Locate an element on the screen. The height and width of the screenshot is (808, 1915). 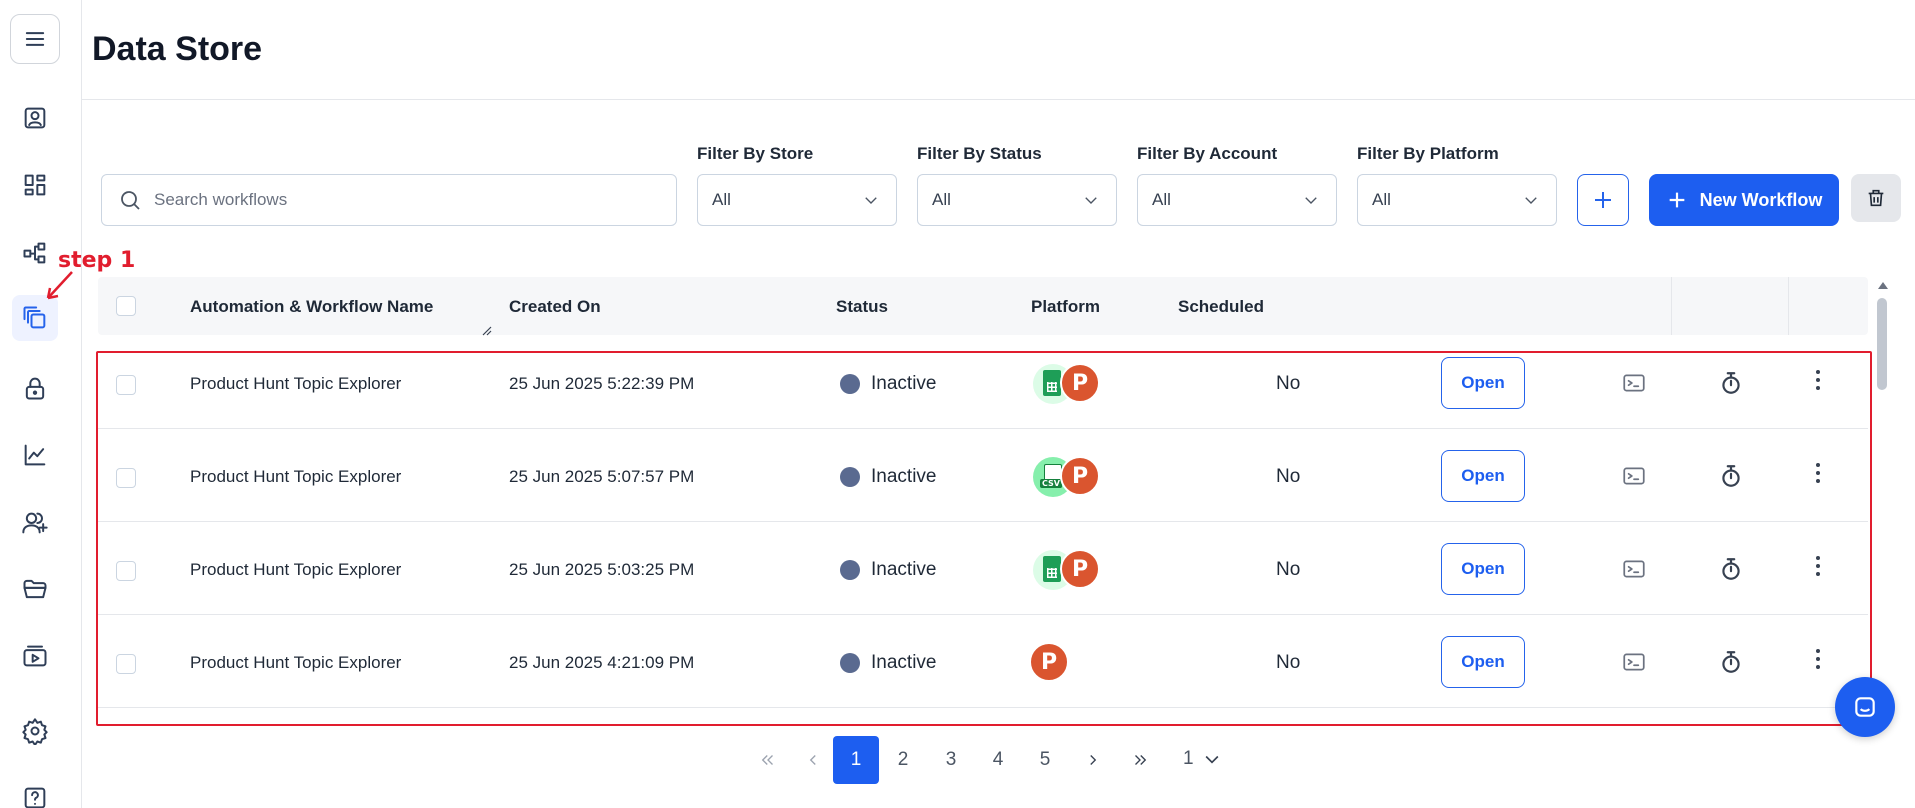
sidebar is located at coordinates (41, 404).